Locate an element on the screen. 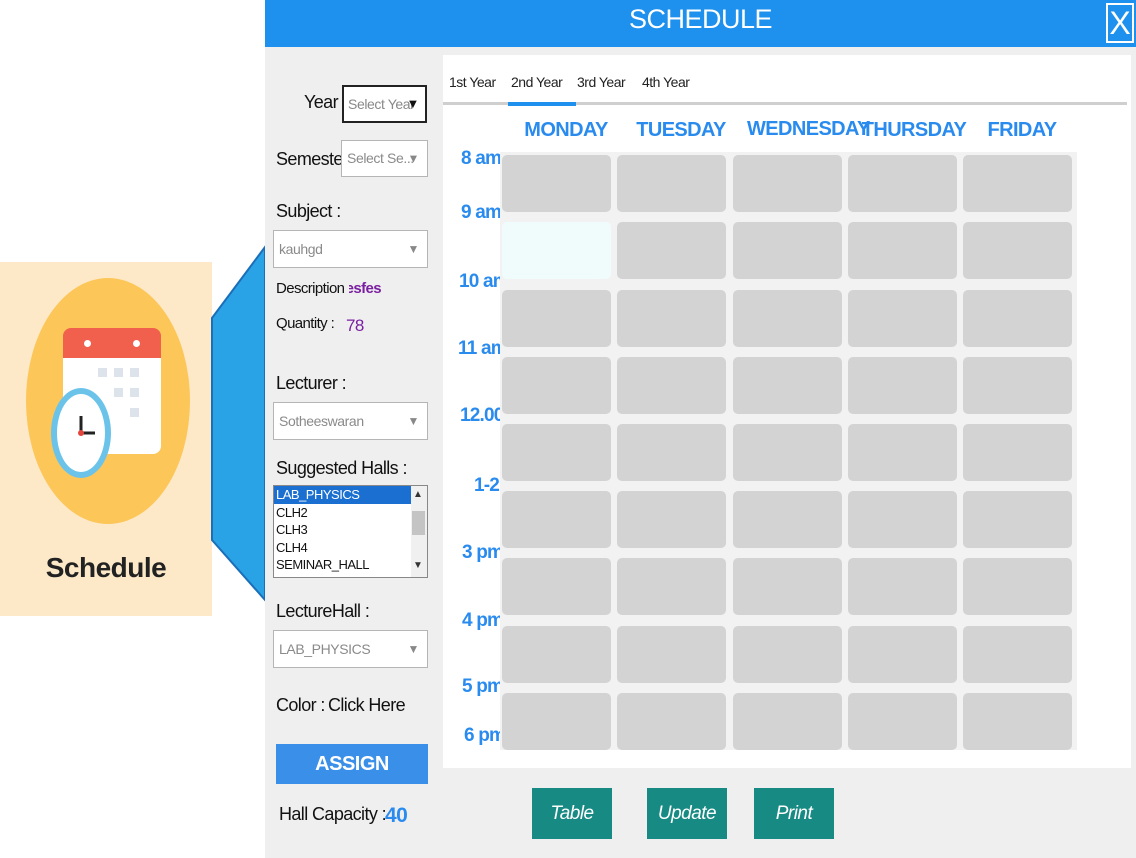  quantity-label: Quantity : is located at coordinates (305, 323).